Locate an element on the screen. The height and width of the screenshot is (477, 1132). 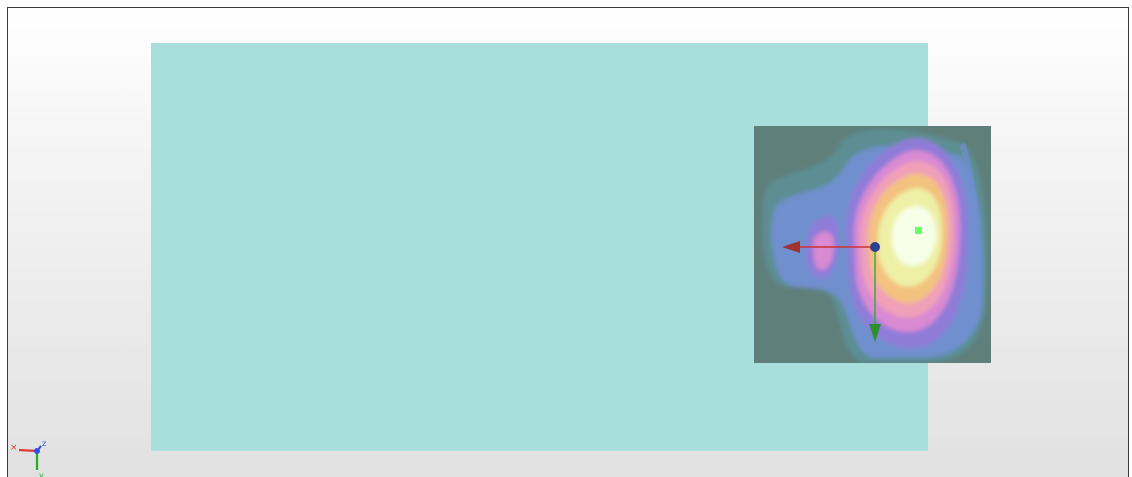
triad-y-label: y is located at coordinates (41, 474).